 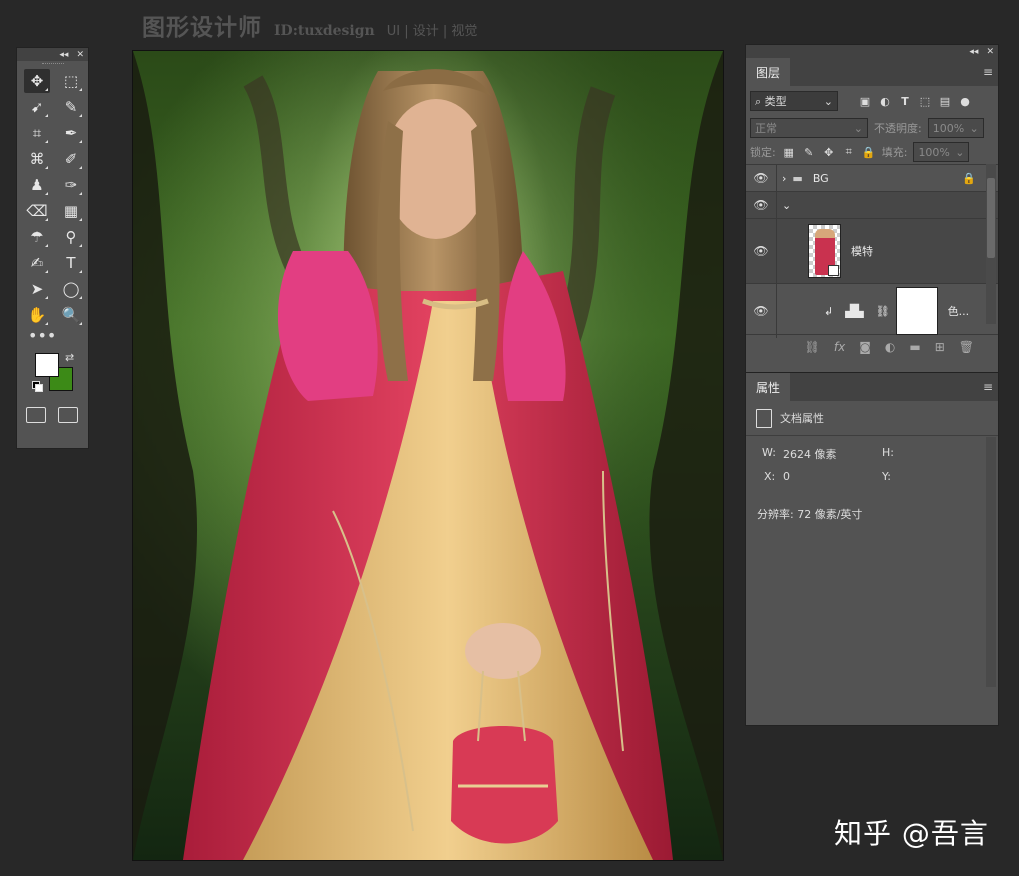 I want to click on new-layer-icon: ⊞, so click(x=940, y=347).